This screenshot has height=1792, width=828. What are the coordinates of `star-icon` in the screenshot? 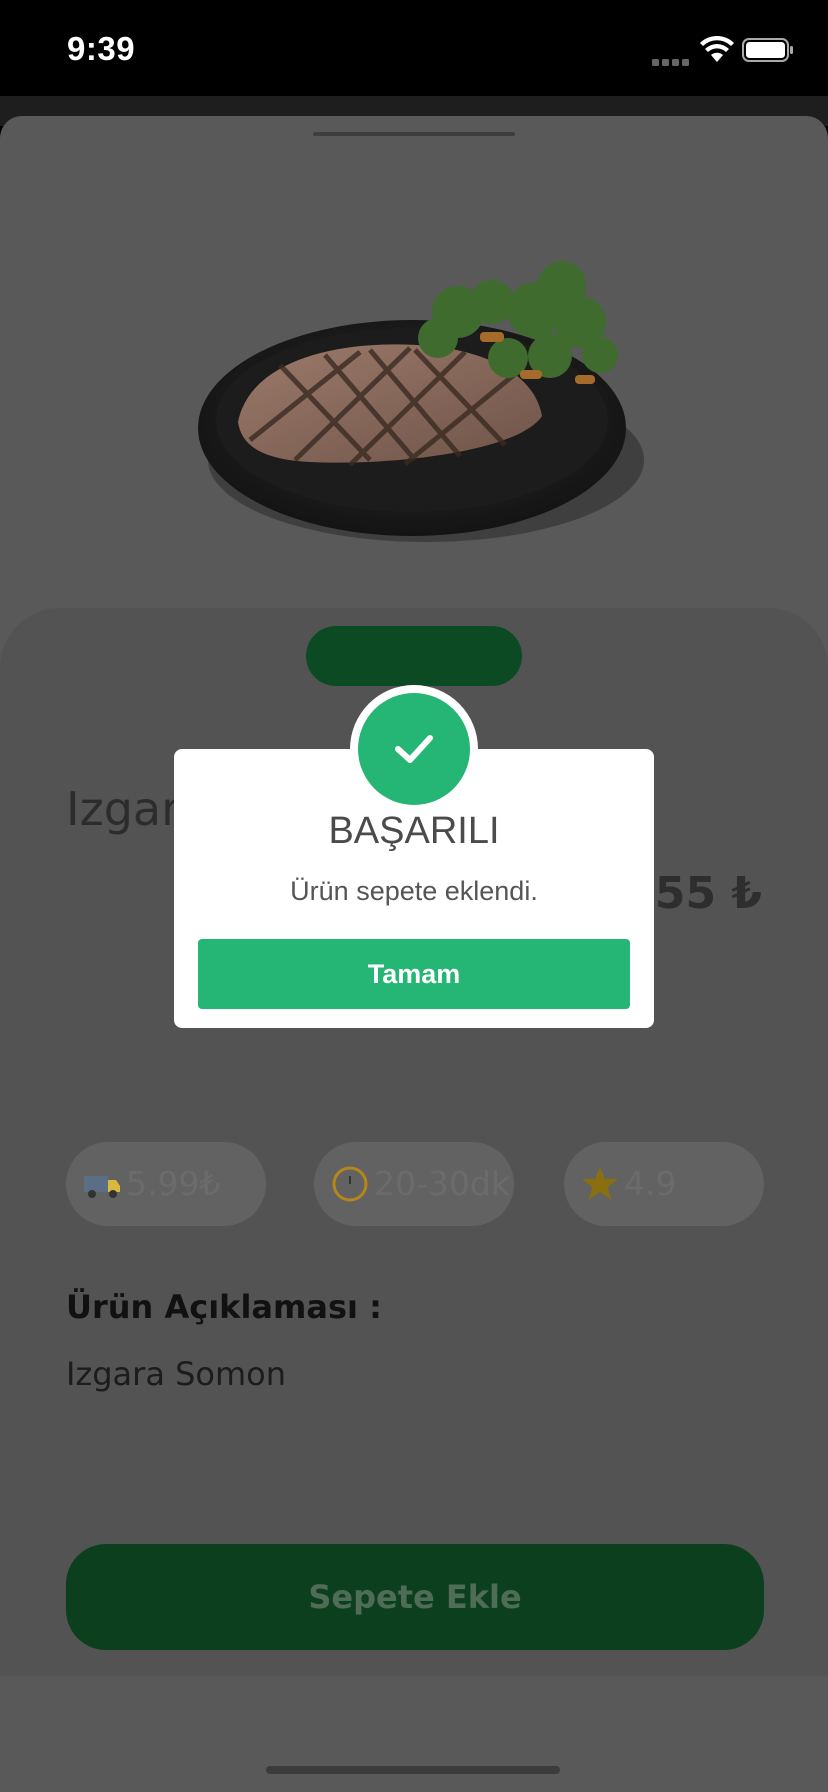 It's located at (600, 1183).